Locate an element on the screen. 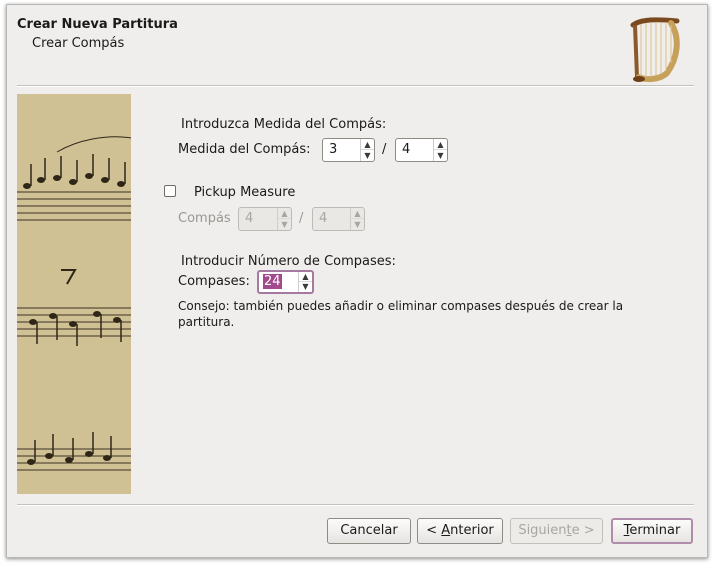 This screenshot has width=714, height=564. back-button-mnemonic: A is located at coordinates (446, 530).